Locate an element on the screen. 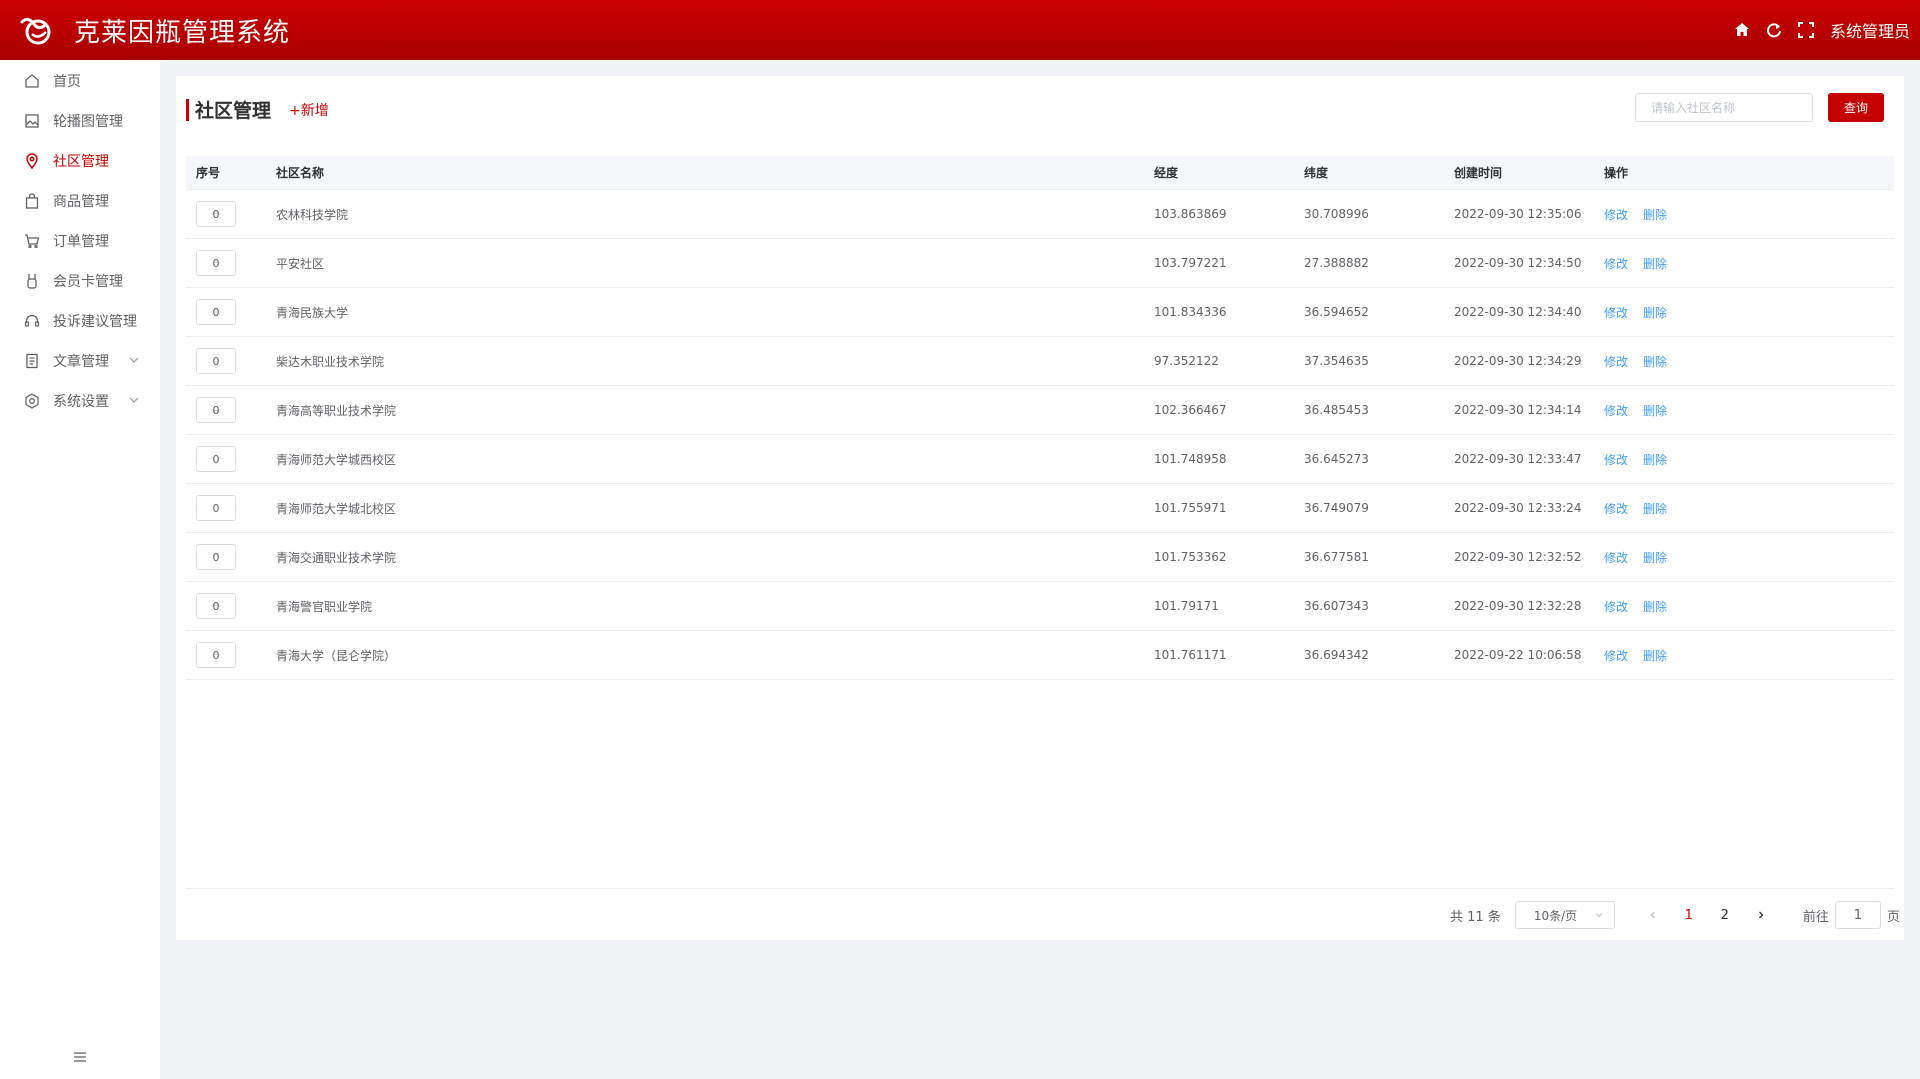 This screenshot has height=1079, width=1920. menu-collapse-icon is located at coordinates (80, 1057).